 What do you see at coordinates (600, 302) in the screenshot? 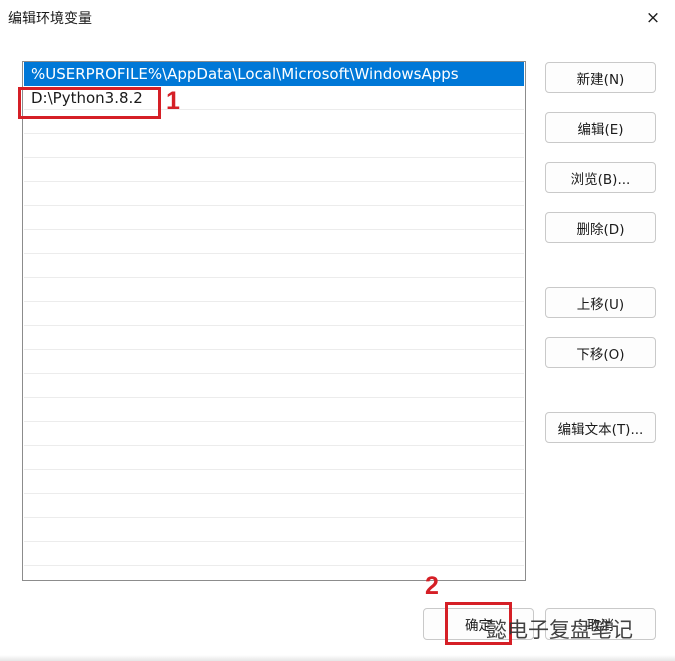
I see `move-up-button: 上移(U)` at bounding box center [600, 302].